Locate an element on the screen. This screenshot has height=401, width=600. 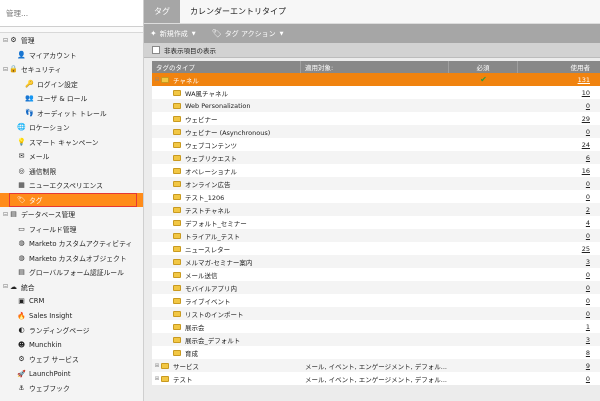
sidebar-item: 🚀 LaunchPoint is located at coordinates (71, 374).